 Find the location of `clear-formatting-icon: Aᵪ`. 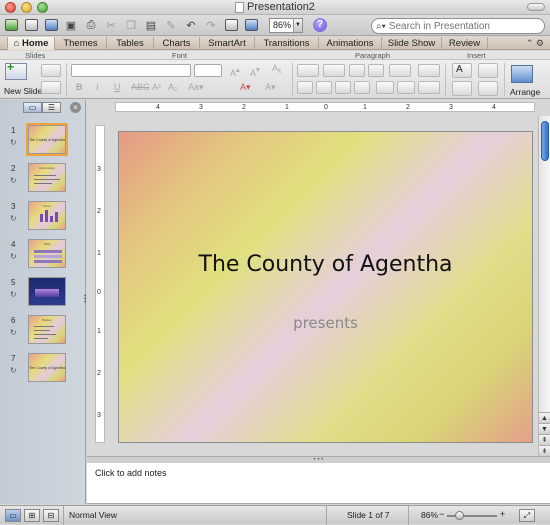

clear-formatting-icon: Aᵪ is located at coordinates (276, 68).